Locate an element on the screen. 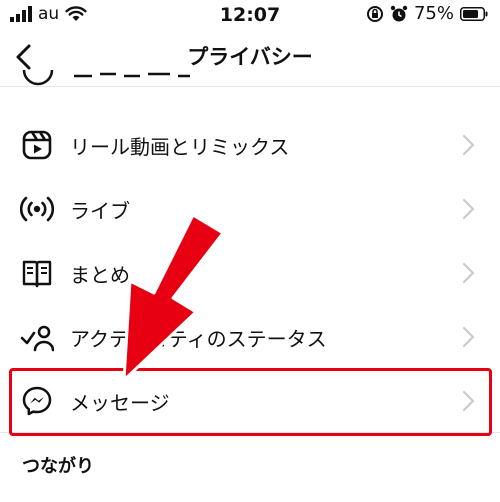  row-label: まとめ is located at coordinates (100, 275).